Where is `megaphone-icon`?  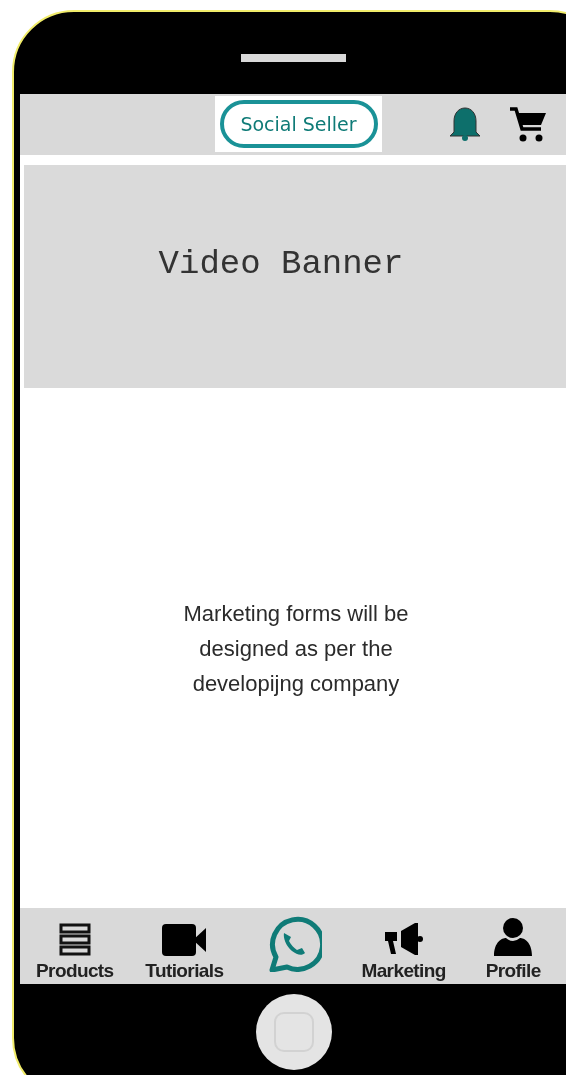
megaphone-icon is located at coordinates (403, 939).